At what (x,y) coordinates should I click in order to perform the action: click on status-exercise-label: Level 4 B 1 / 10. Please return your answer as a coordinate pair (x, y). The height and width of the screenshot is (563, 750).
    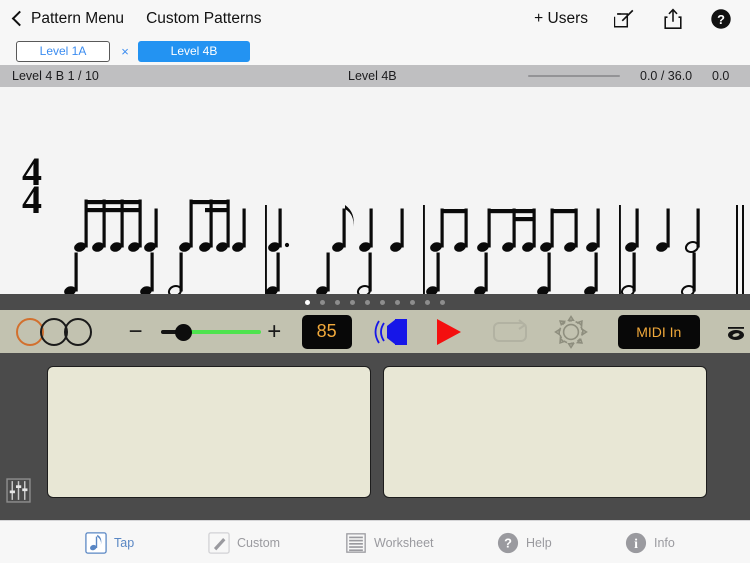
    Looking at the image, I should click on (55, 76).